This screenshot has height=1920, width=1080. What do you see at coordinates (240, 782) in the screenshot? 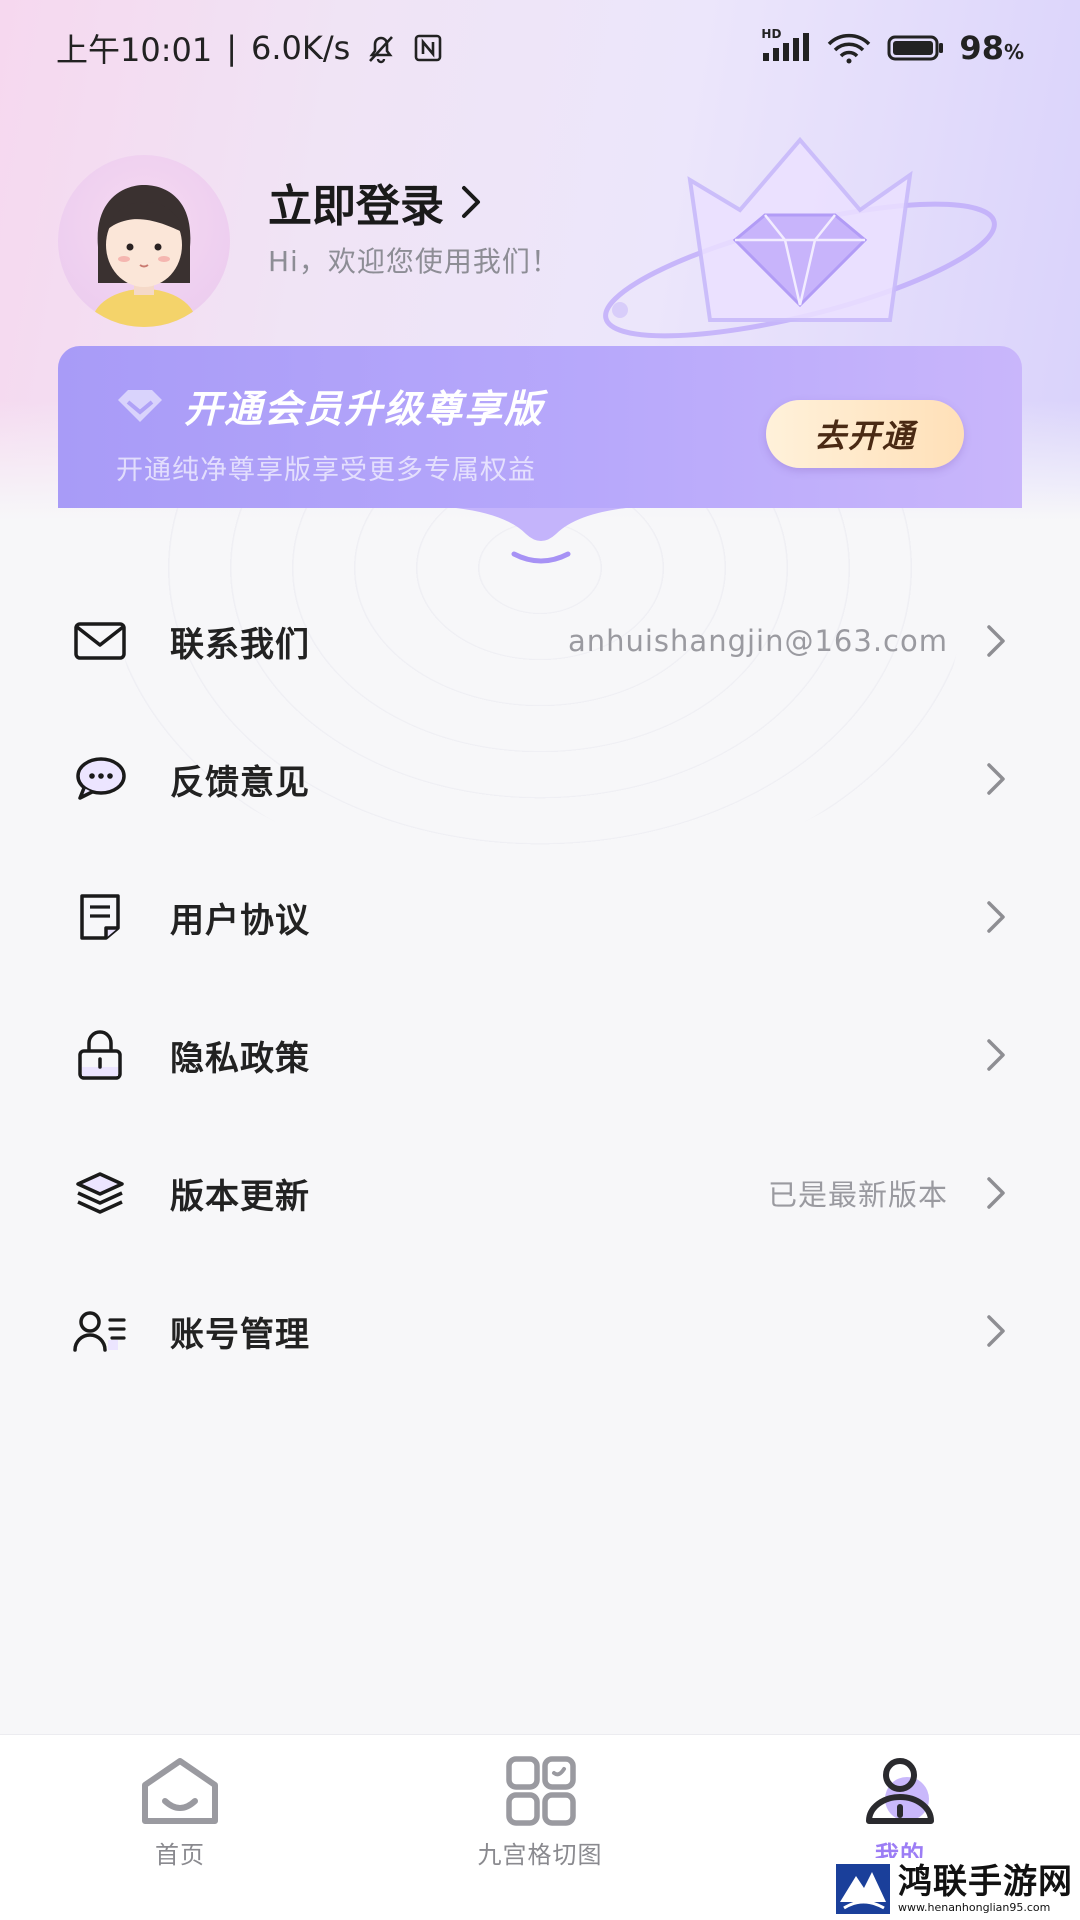
I see `menu-label: 反馈意见` at bounding box center [240, 782].